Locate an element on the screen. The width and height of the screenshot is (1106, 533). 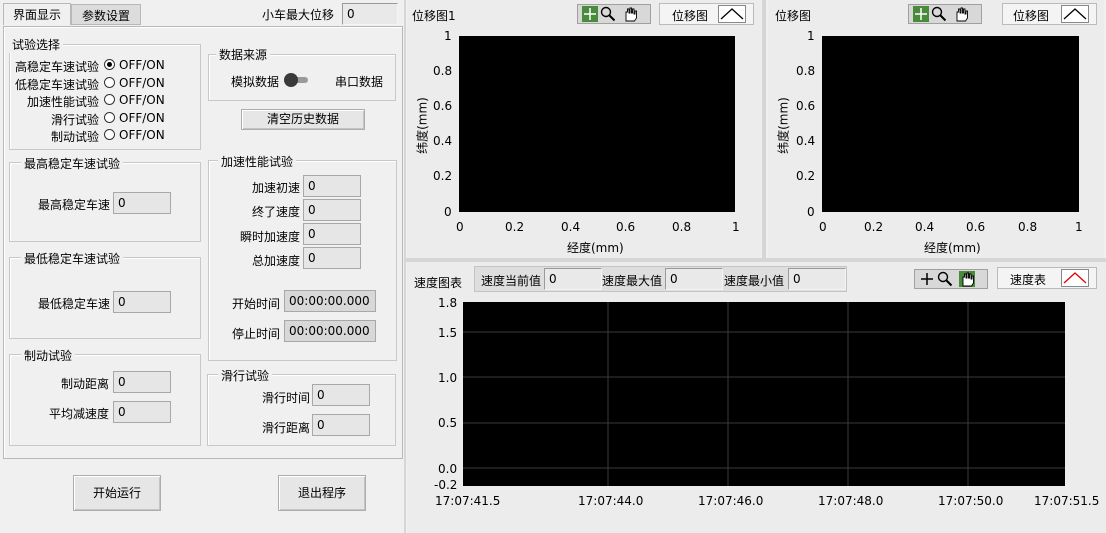
accel-field-label: 加速初速 is located at coordinates (275, 188).